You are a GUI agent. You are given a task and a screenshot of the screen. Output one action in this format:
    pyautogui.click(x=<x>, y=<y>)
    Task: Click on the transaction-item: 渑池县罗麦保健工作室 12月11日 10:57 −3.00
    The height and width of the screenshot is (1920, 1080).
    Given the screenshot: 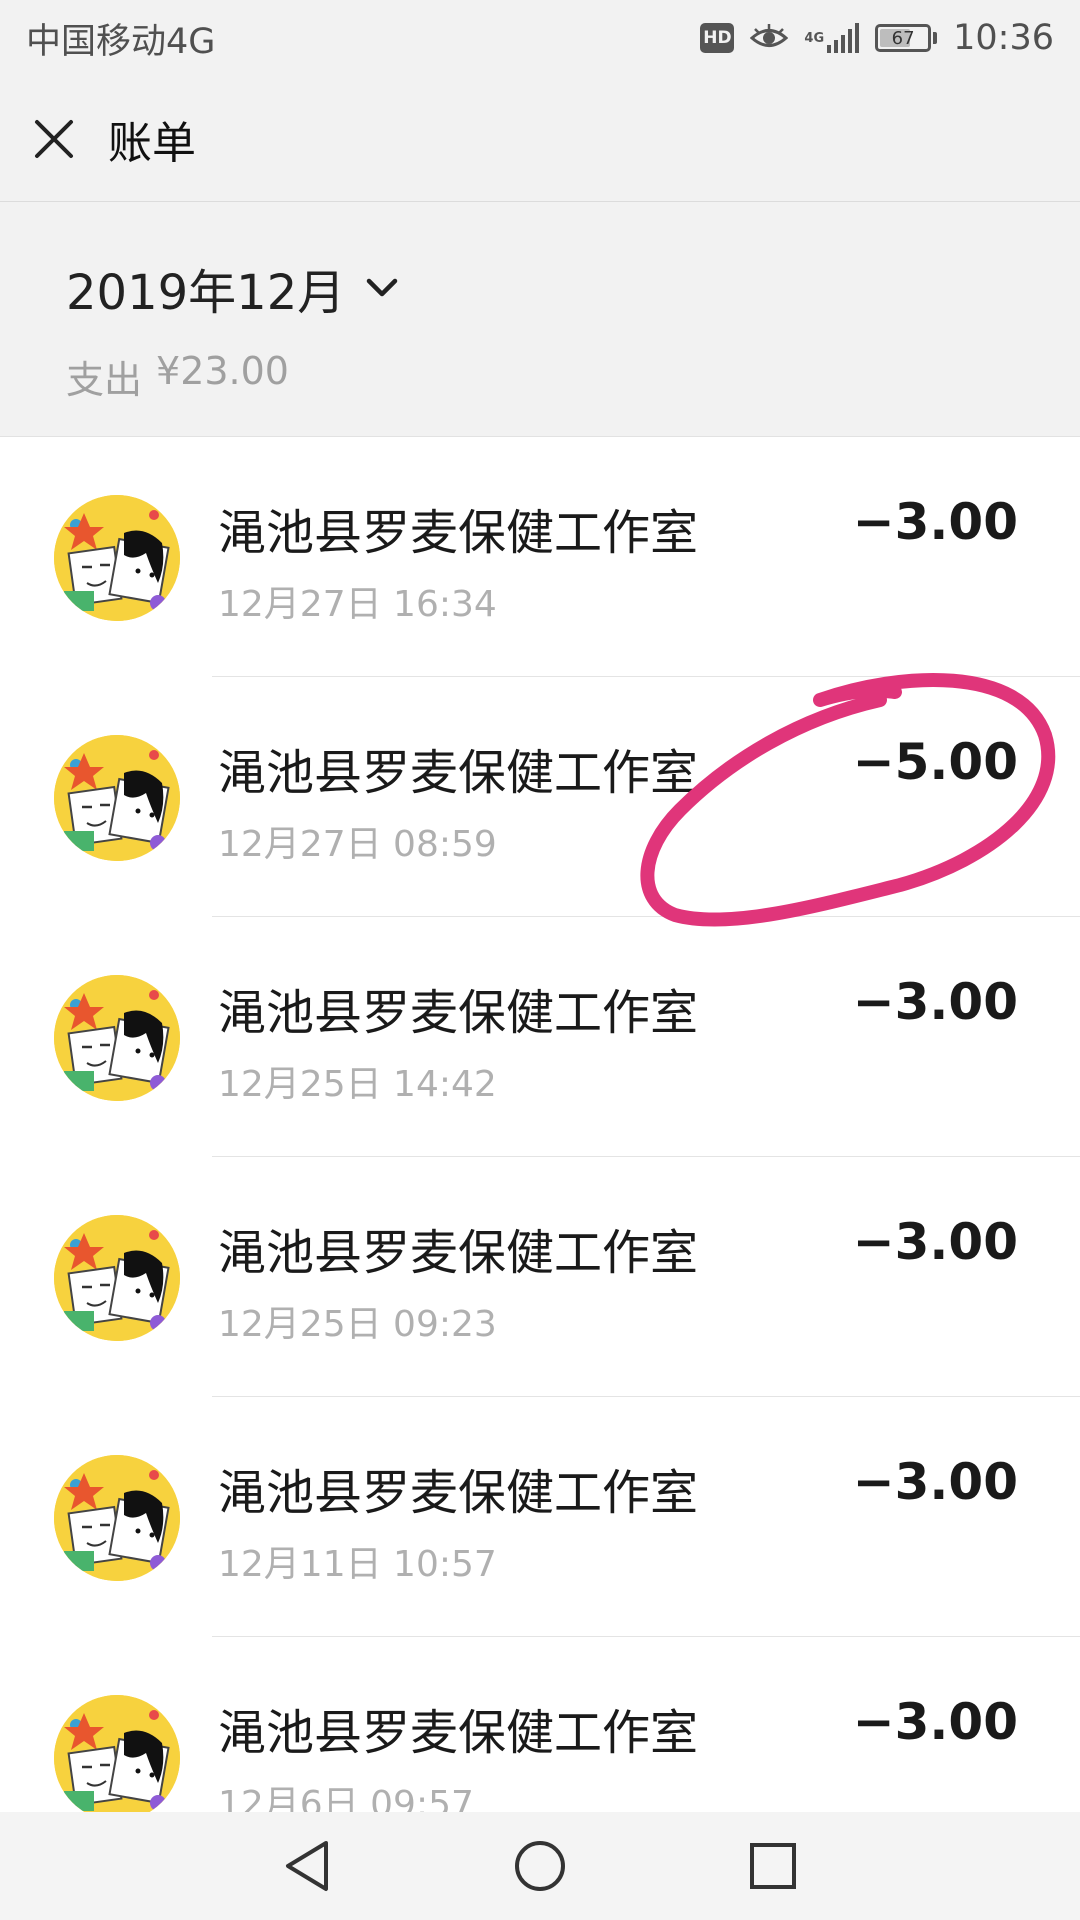 What is the action you would take?
    pyautogui.click(x=540, y=1517)
    